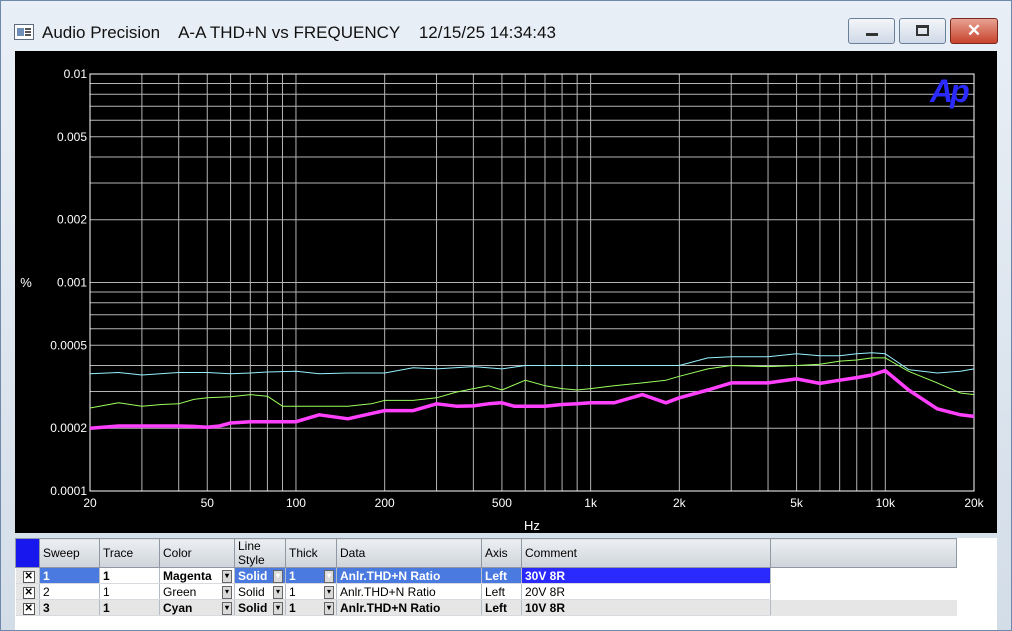 The image size is (1012, 631). I want to click on x-tick-label: 5k, so click(797, 503).